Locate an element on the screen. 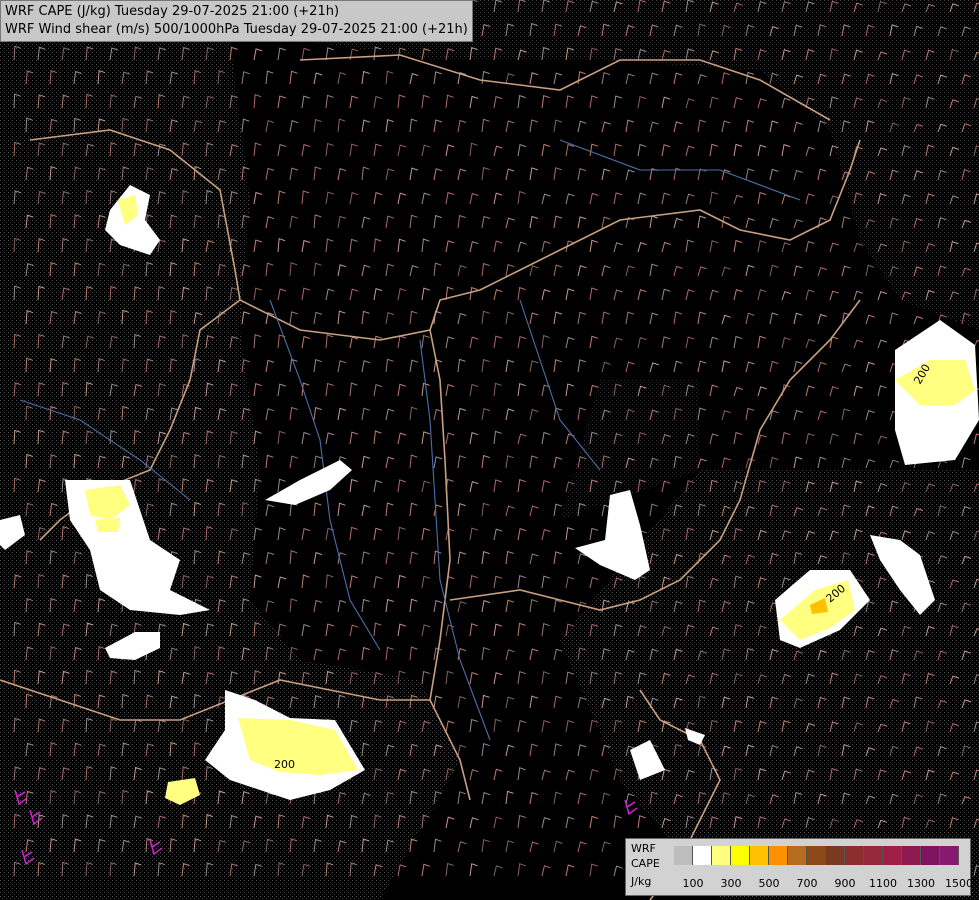 The height and width of the screenshot is (900, 979). legend-tick-label: 900 is located at coordinates (845, 883).